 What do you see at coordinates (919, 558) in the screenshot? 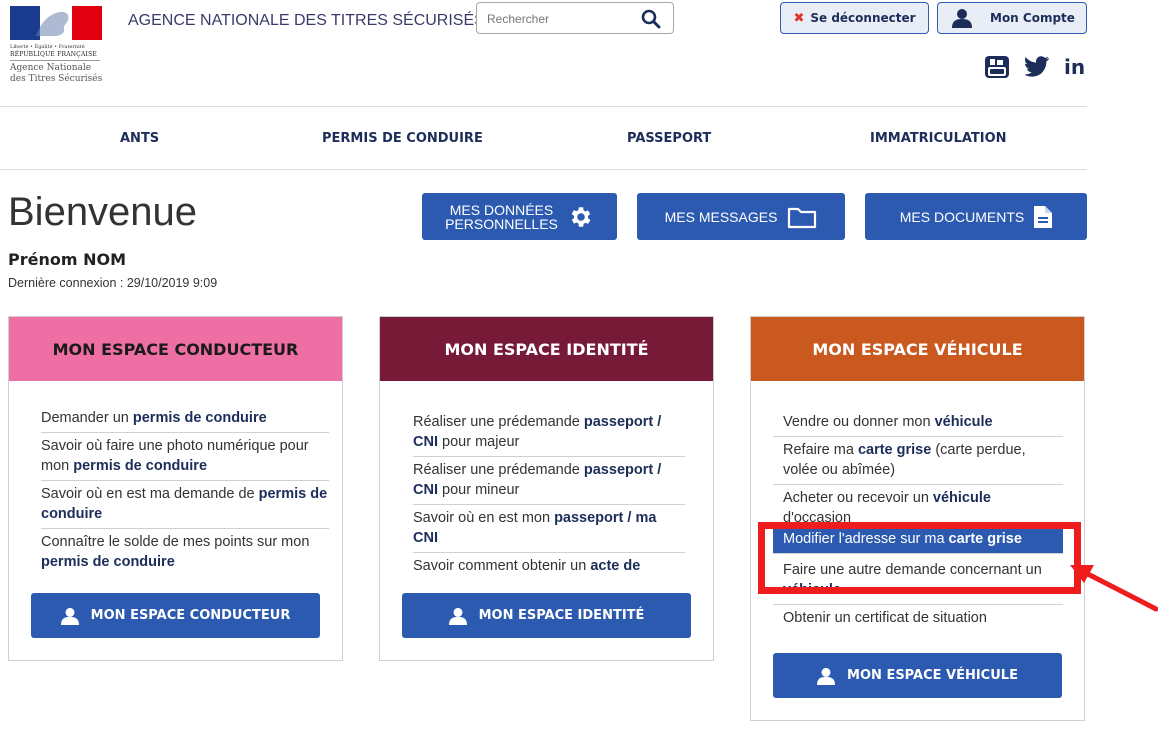
I see `annotation-highlight-box` at bounding box center [919, 558].